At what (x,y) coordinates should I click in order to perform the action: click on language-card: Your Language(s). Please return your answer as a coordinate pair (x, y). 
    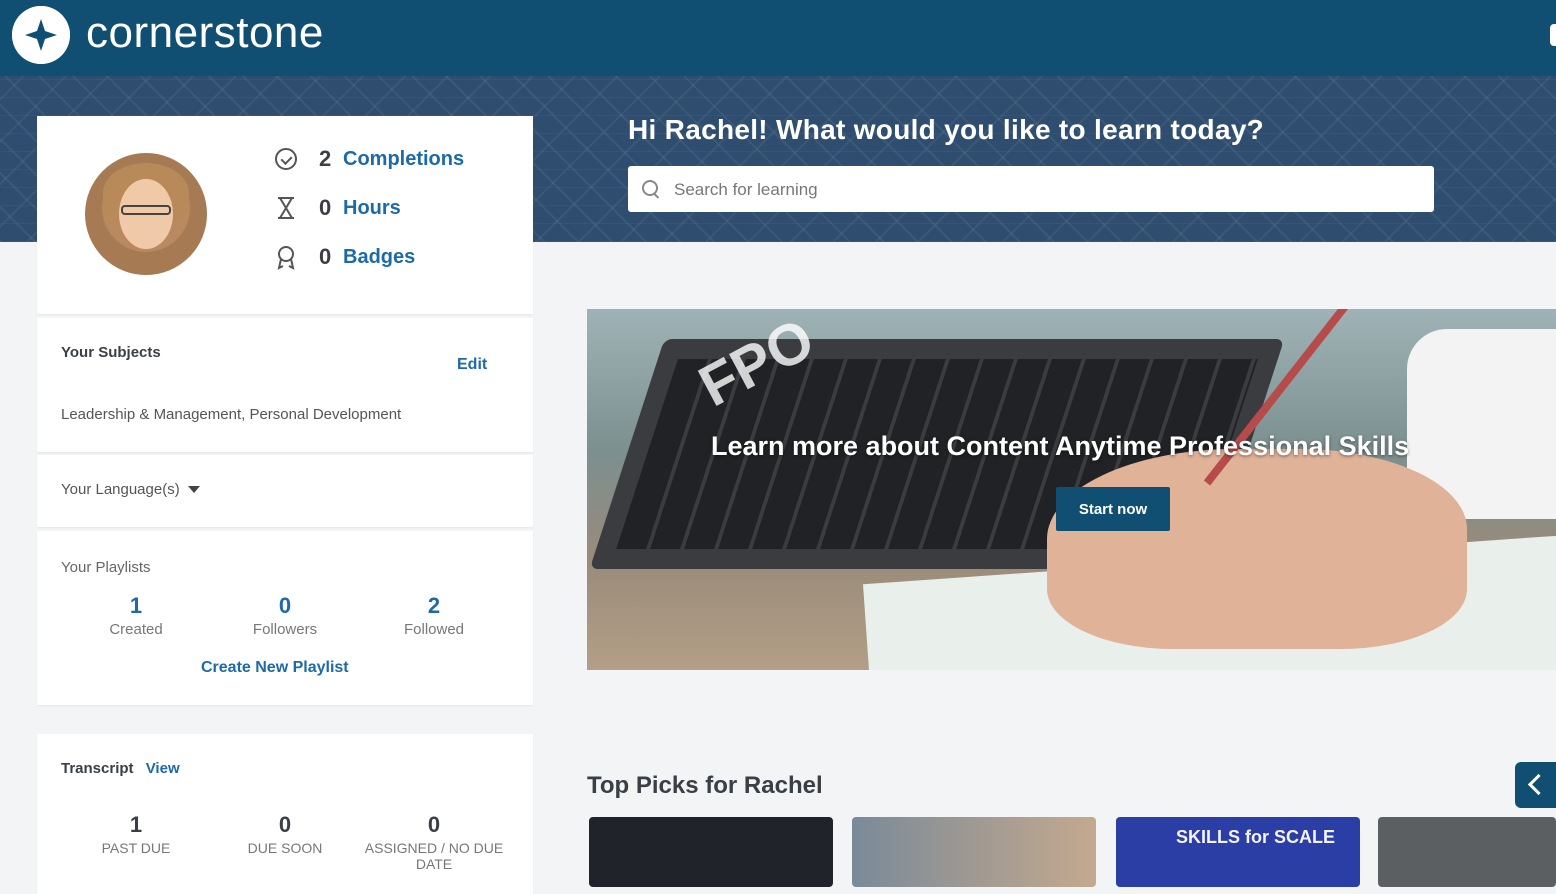
    Looking at the image, I should click on (285, 491).